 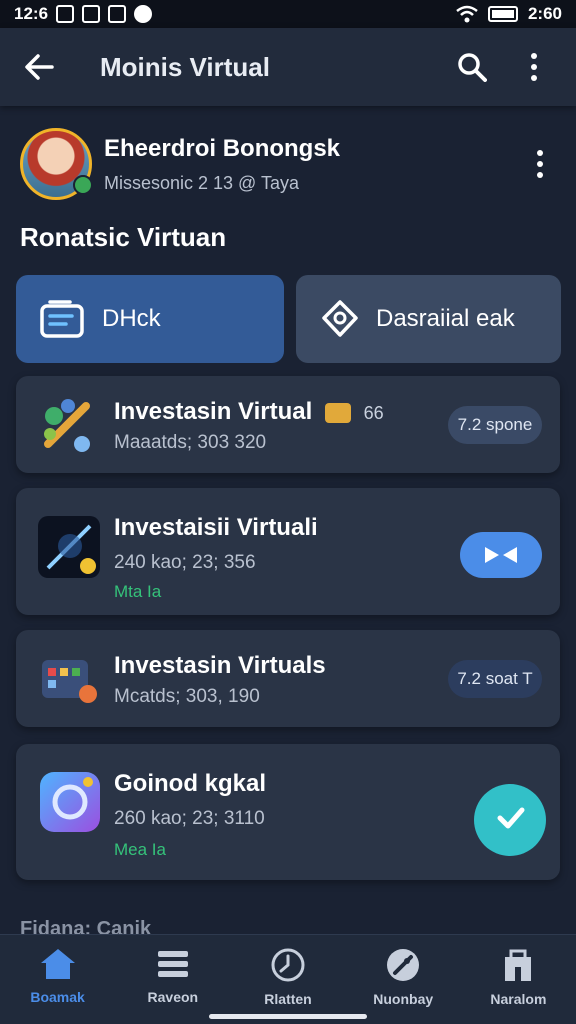 I want to click on card-subtitle: 240 kao; 23; 356, so click(x=185, y=562).